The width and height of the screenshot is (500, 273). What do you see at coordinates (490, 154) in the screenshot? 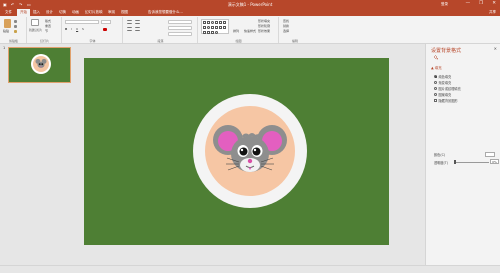
I see `color-picker-button` at bounding box center [490, 154].